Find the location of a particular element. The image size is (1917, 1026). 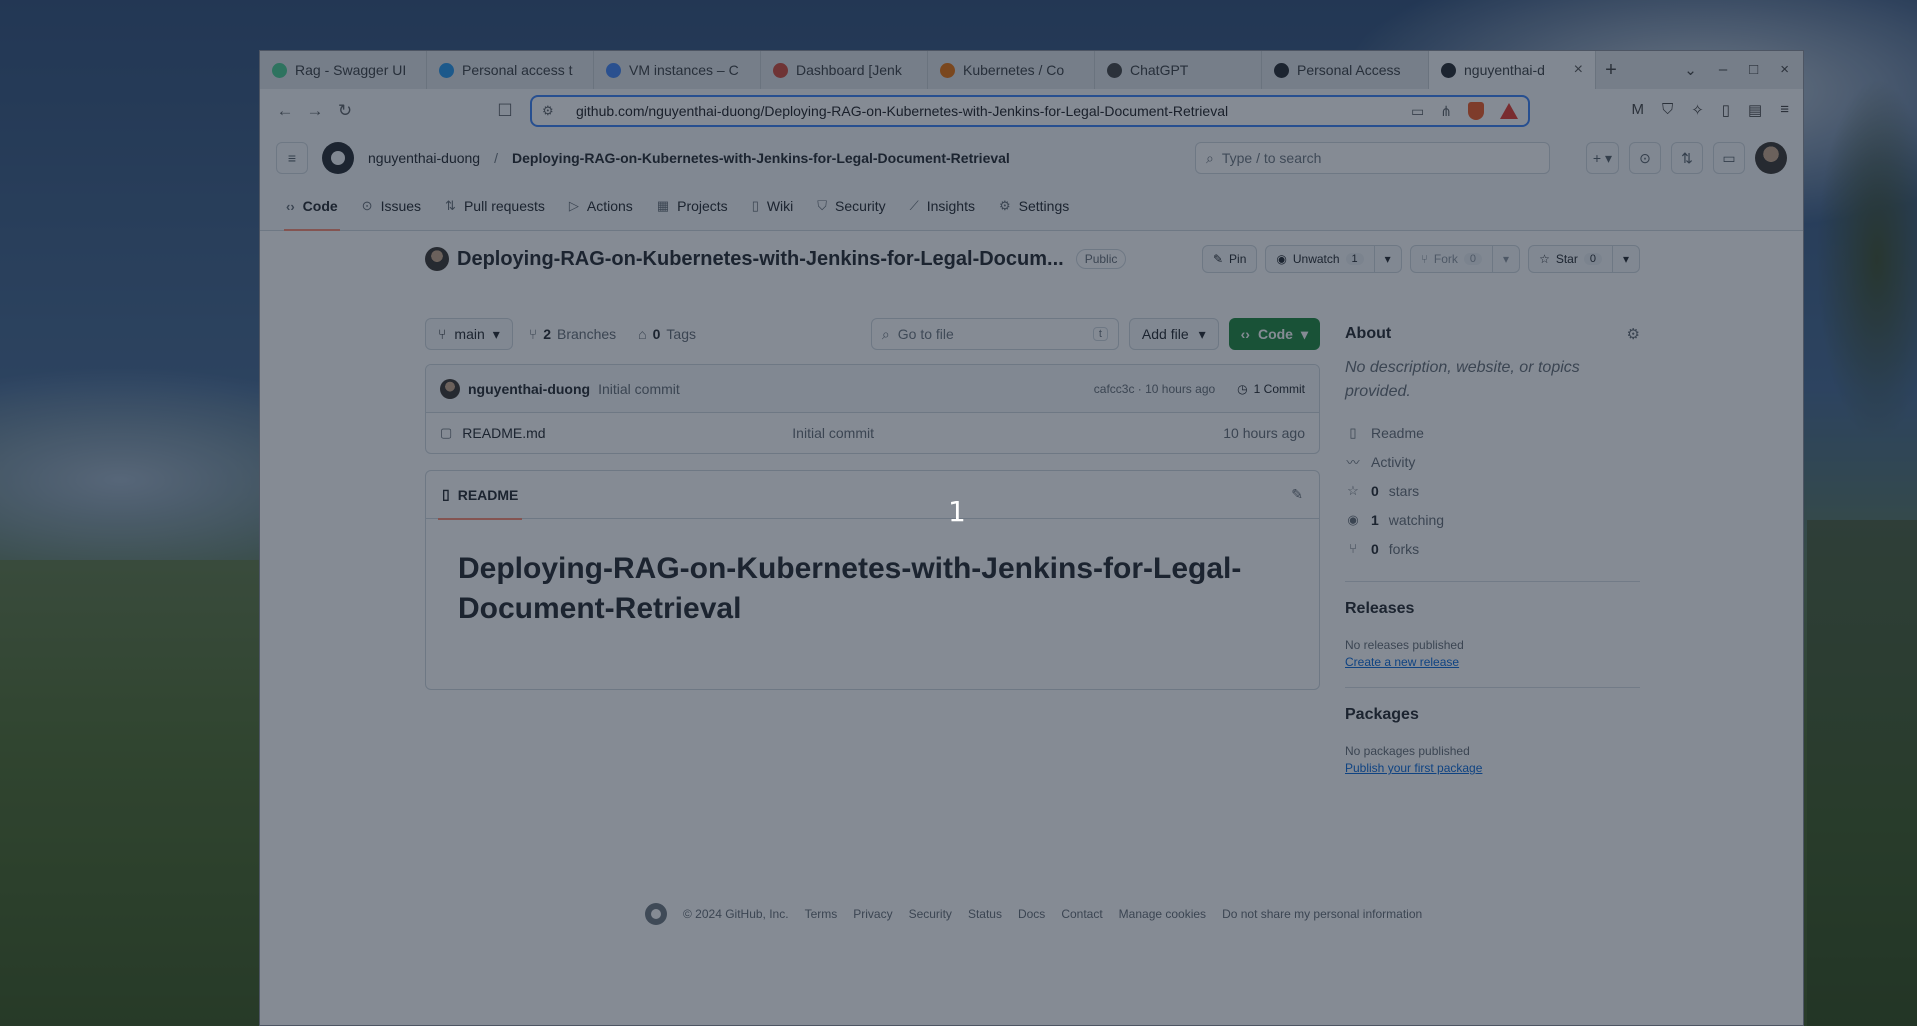

star-button: ☆ Star 0 ▾ is located at coordinates (1584, 259).